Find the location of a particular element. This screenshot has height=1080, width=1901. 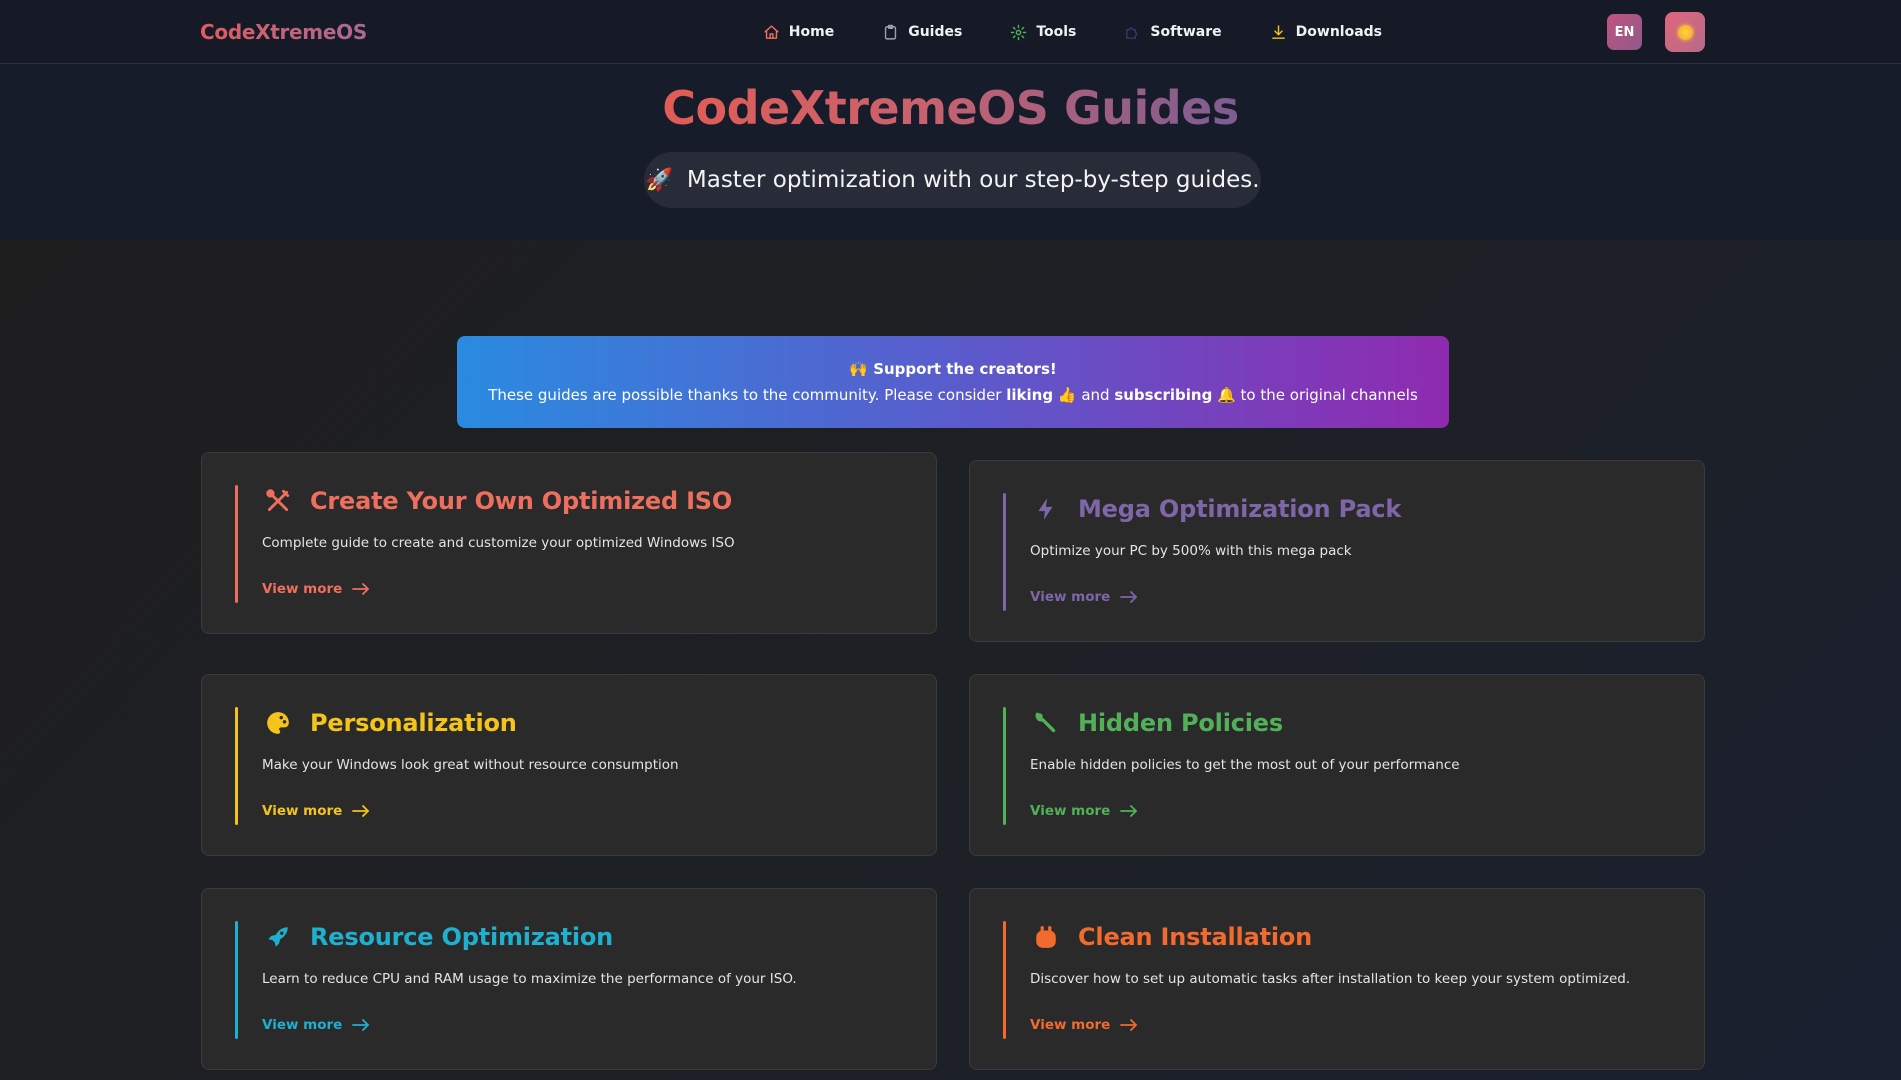

card-title: Hidden Policies is located at coordinates (1180, 723).